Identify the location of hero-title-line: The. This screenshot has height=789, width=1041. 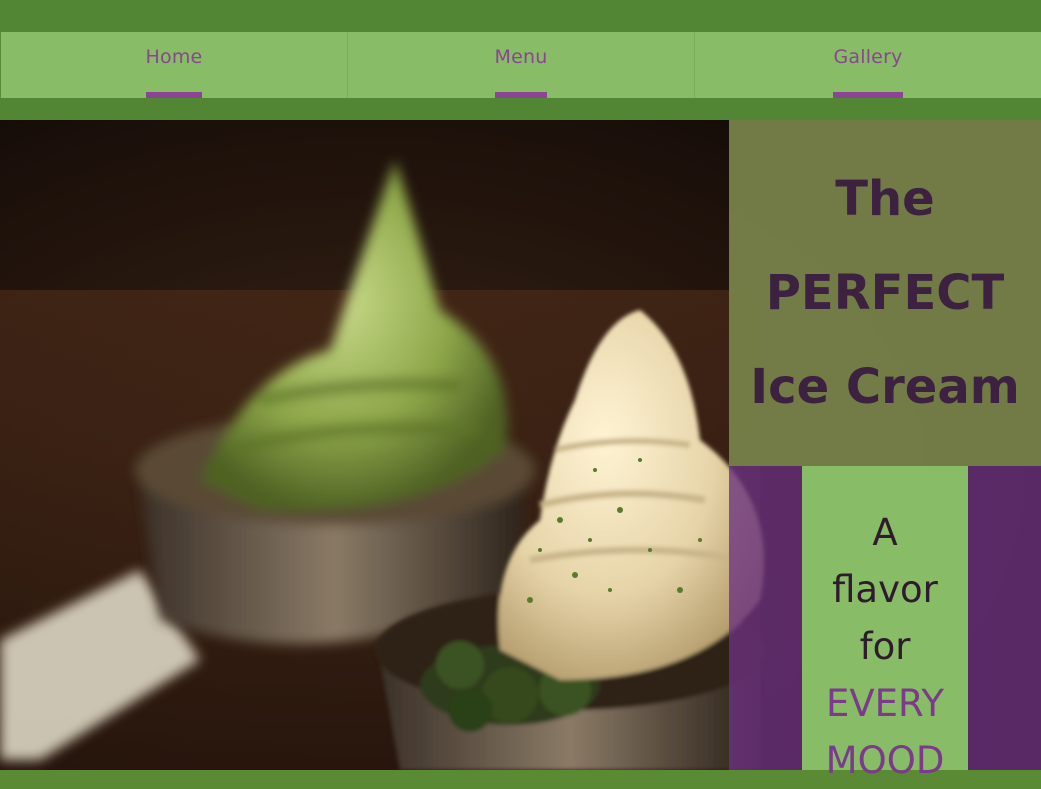
(885, 199).